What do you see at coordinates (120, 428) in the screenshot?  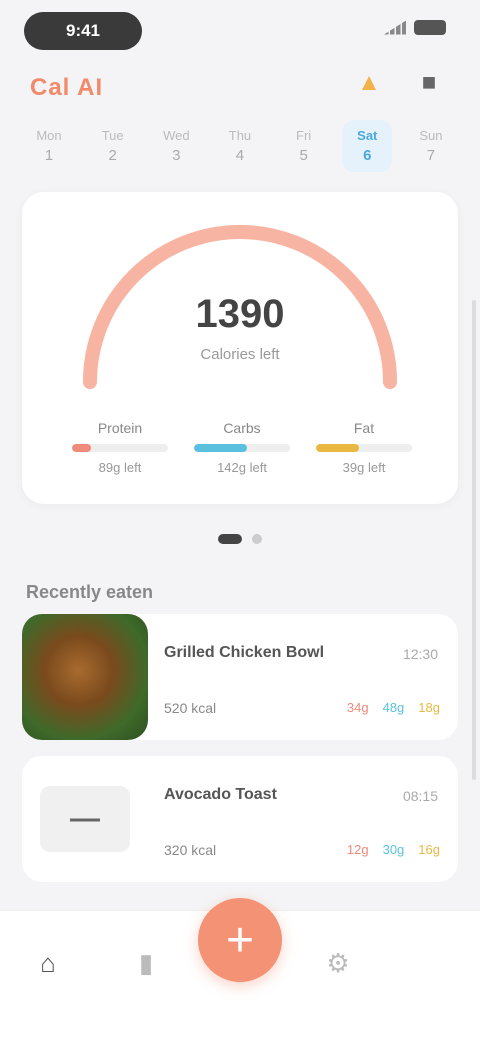 I see `macro-label: Protein` at bounding box center [120, 428].